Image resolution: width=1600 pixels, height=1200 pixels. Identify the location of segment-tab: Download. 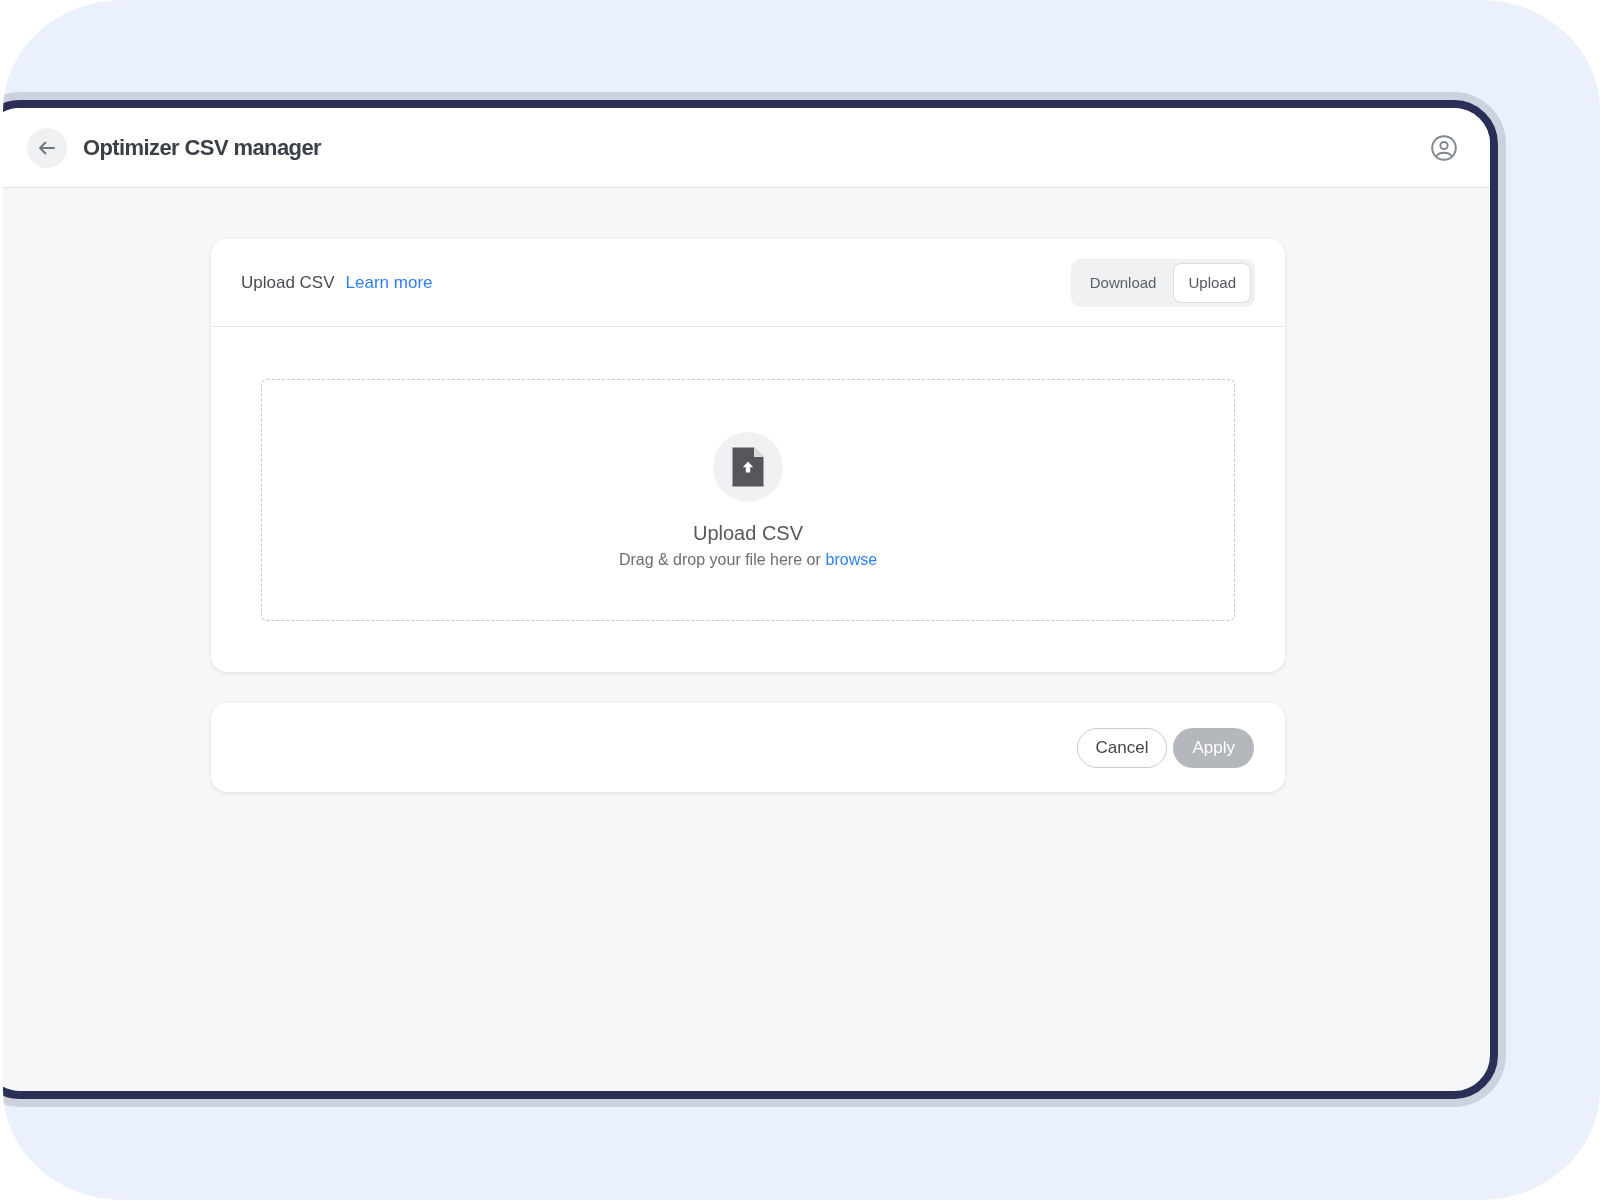
(1123, 282).